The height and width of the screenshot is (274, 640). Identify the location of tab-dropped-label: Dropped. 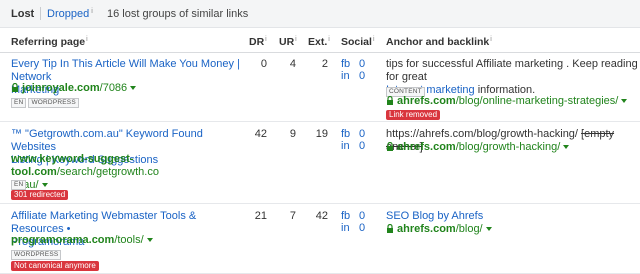
(68, 14).